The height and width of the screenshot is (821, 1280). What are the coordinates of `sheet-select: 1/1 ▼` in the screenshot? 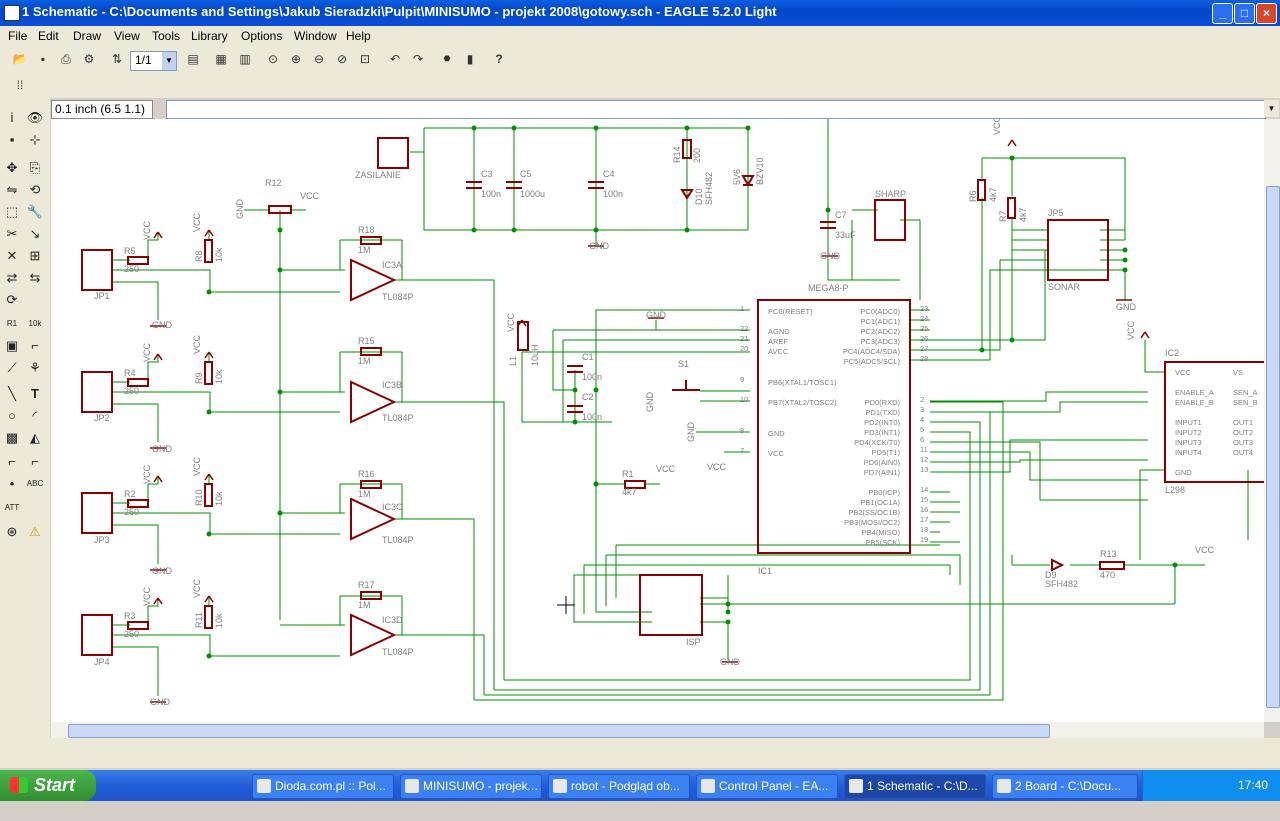 It's located at (153, 61).